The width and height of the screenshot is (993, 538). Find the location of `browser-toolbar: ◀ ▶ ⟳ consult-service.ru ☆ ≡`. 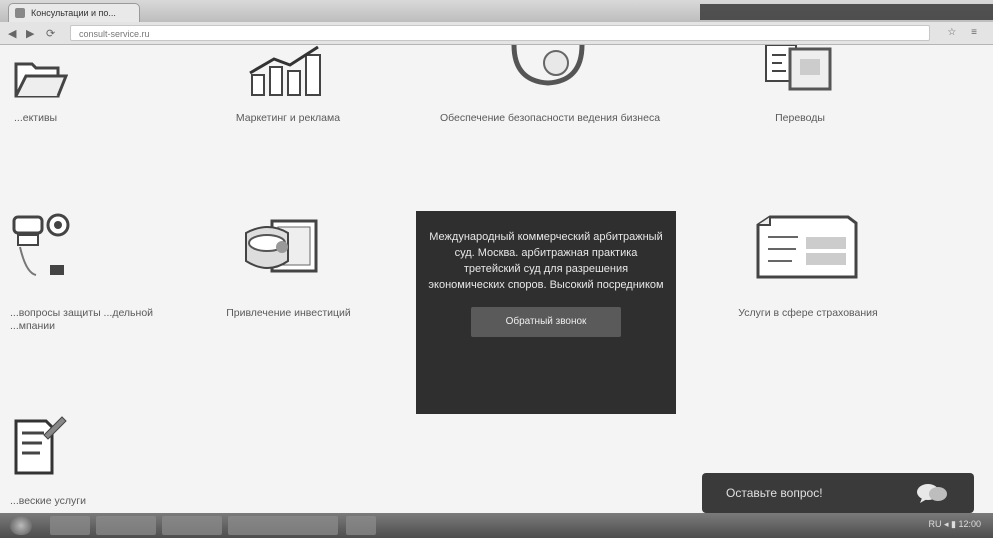

browser-toolbar: ◀ ▶ ⟳ consult-service.ru ☆ ≡ is located at coordinates (496, 33).